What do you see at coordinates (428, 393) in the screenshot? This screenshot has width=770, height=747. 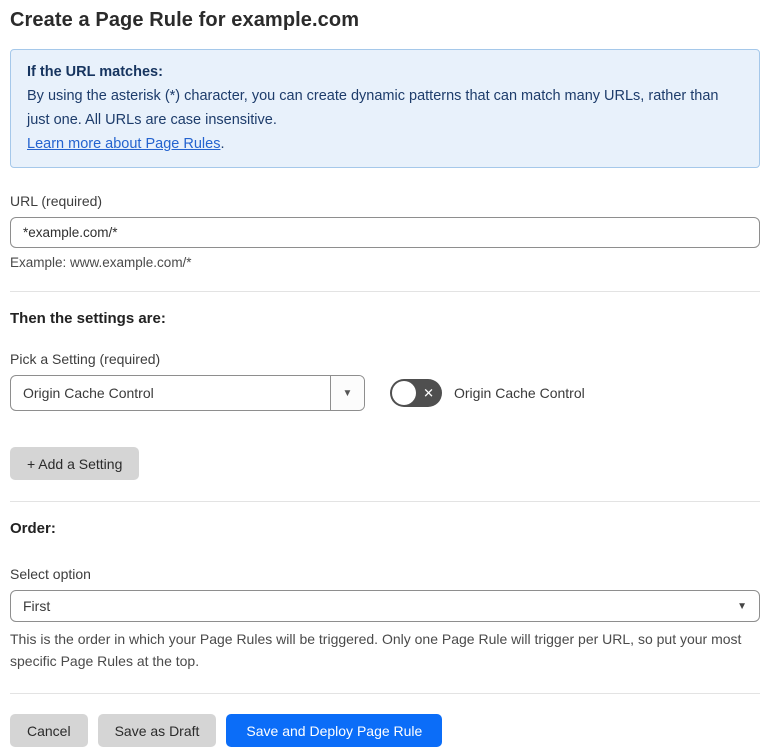 I see `toggle-off-icon: ✕` at bounding box center [428, 393].